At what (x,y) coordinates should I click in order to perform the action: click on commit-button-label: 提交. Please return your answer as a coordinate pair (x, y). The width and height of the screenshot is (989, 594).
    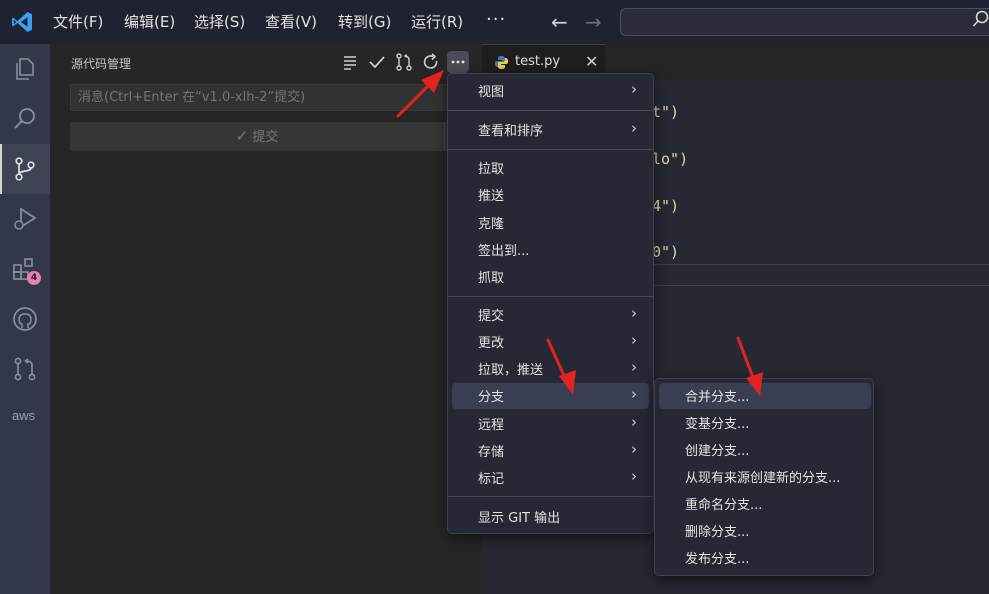
    Looking at the image, I should click on (265, 137).